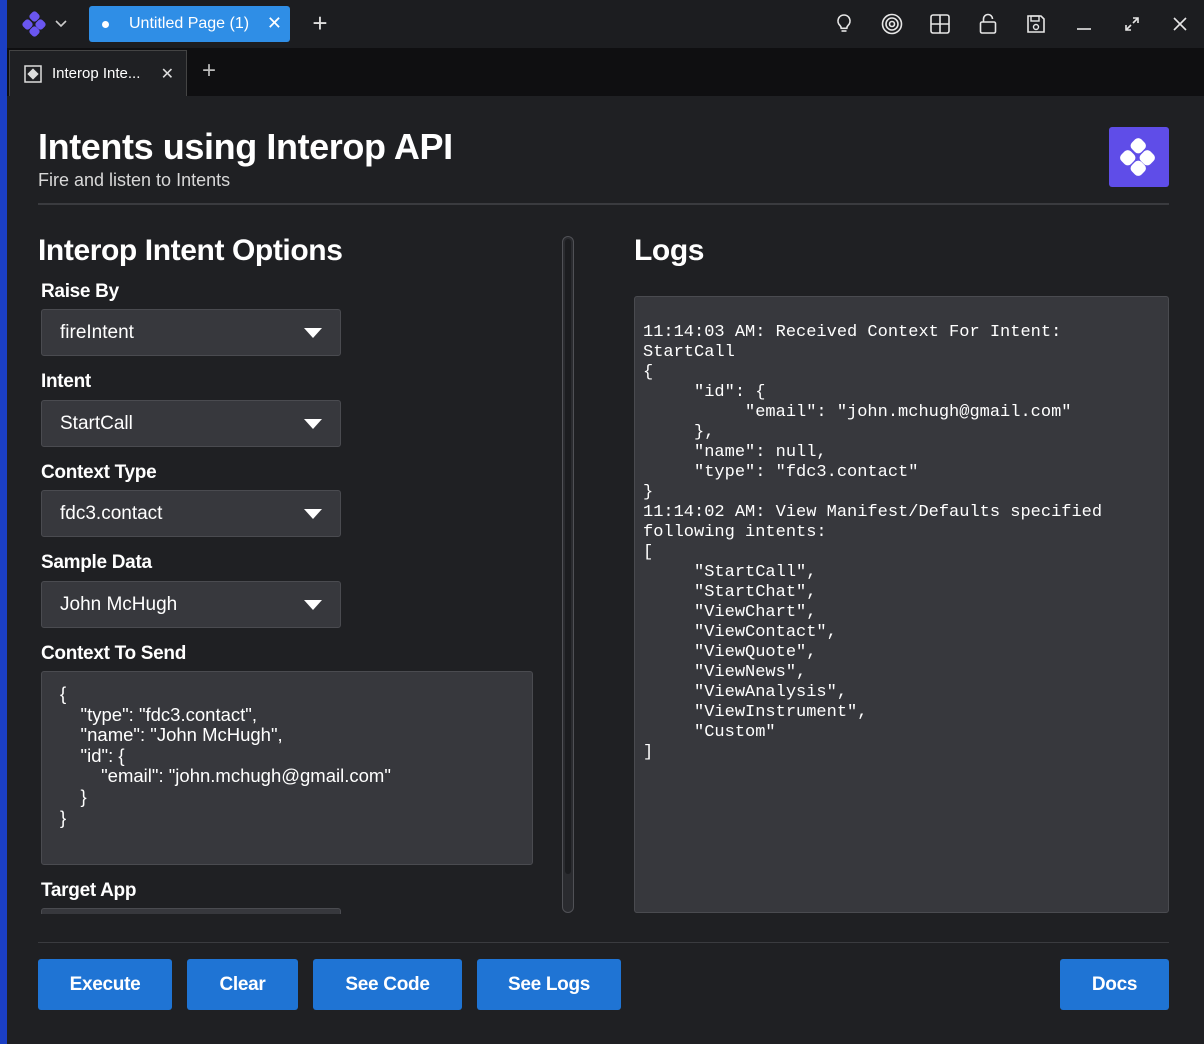 The width and height of the screenshot is (1204, 1044). I want to click on lock-icon, so click(988, 24).